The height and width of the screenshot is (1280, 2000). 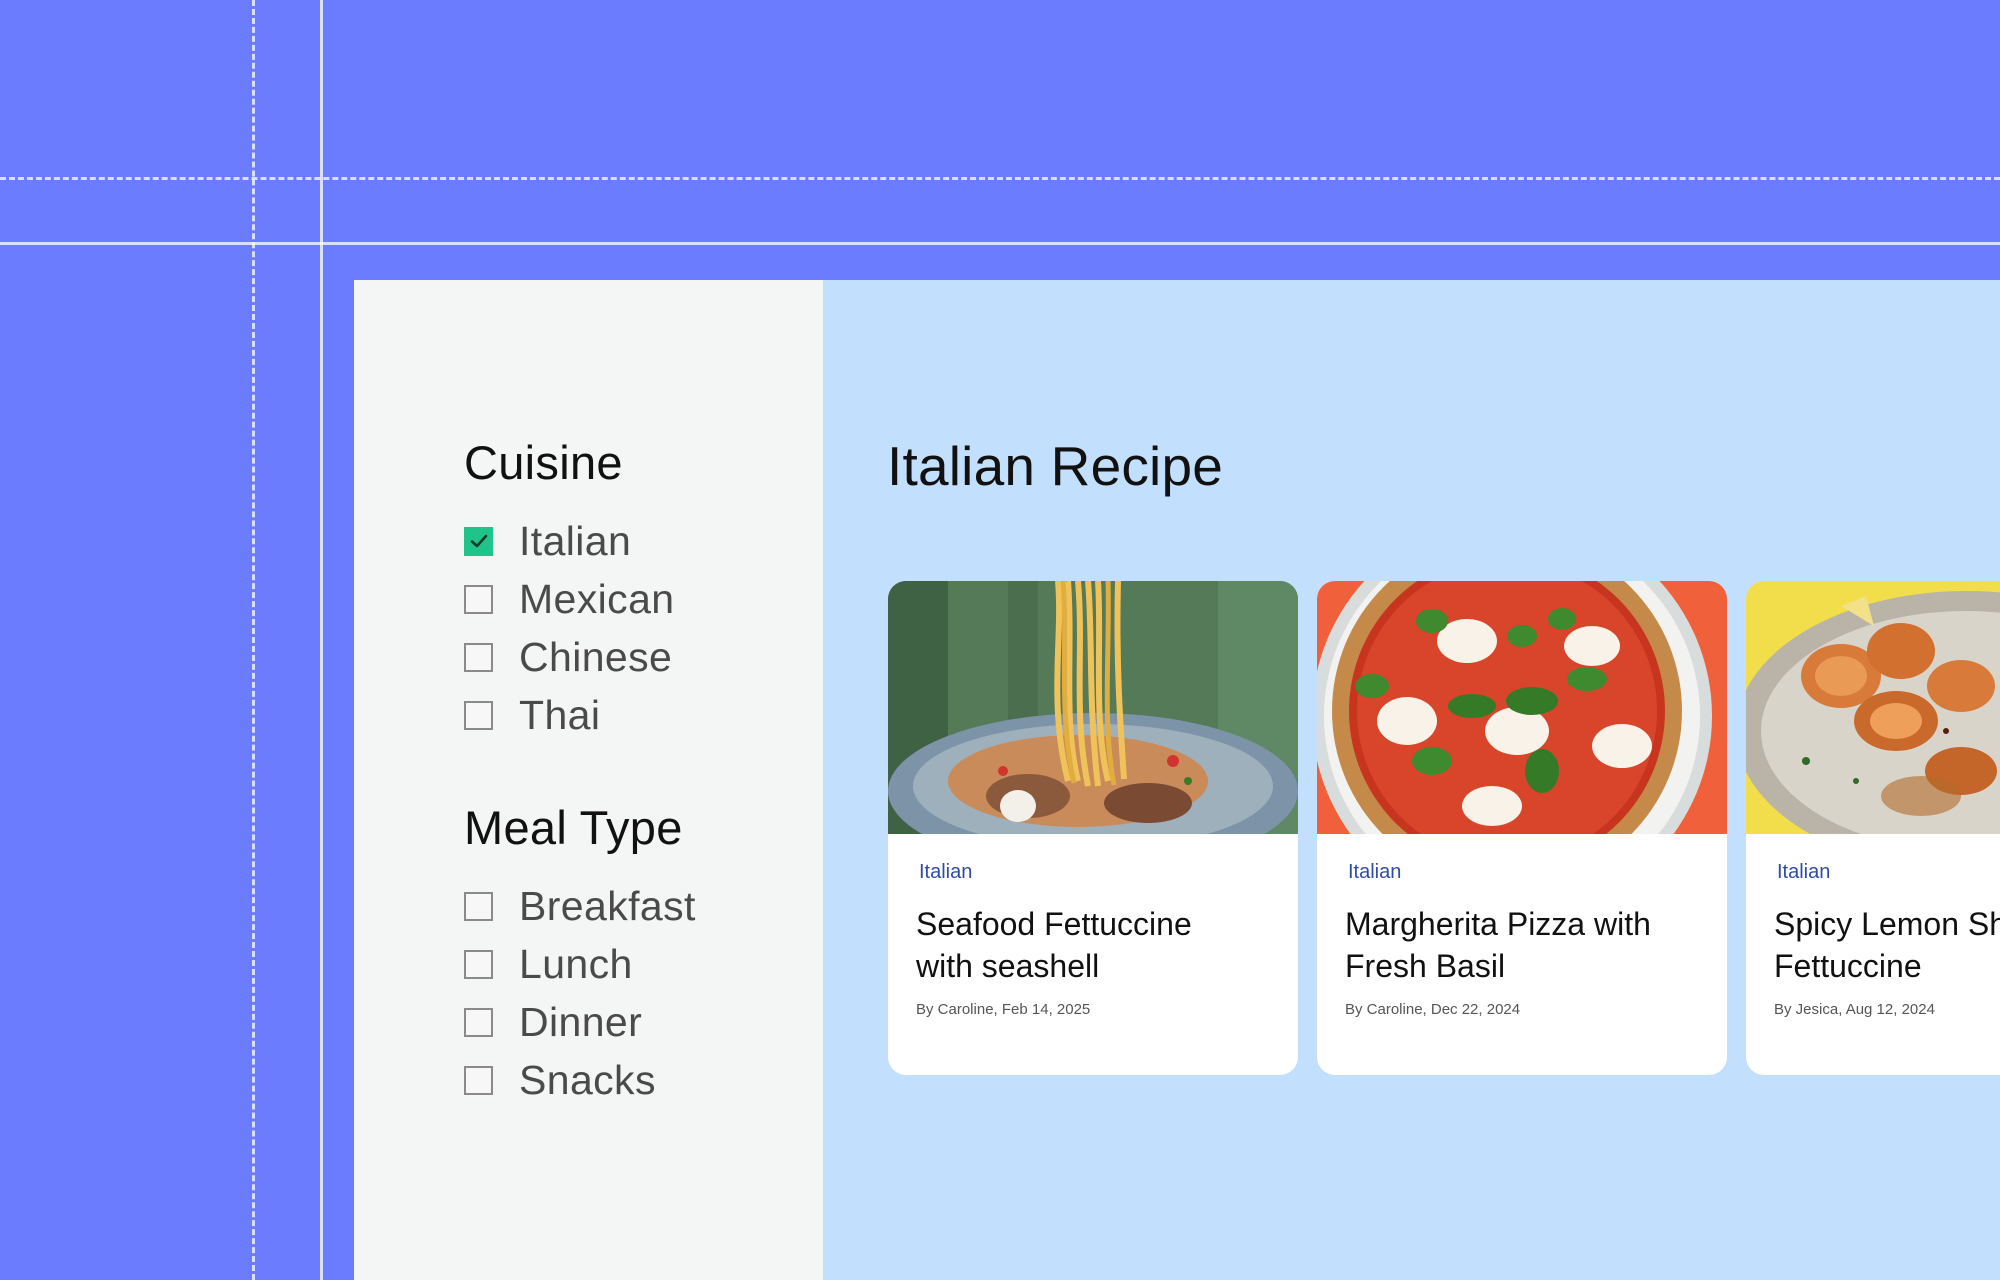 What do you see at coordinates (643, 964) in the screenshot?
I see `filter-option-lunch: Lunch` at bounding box center [643, 964].